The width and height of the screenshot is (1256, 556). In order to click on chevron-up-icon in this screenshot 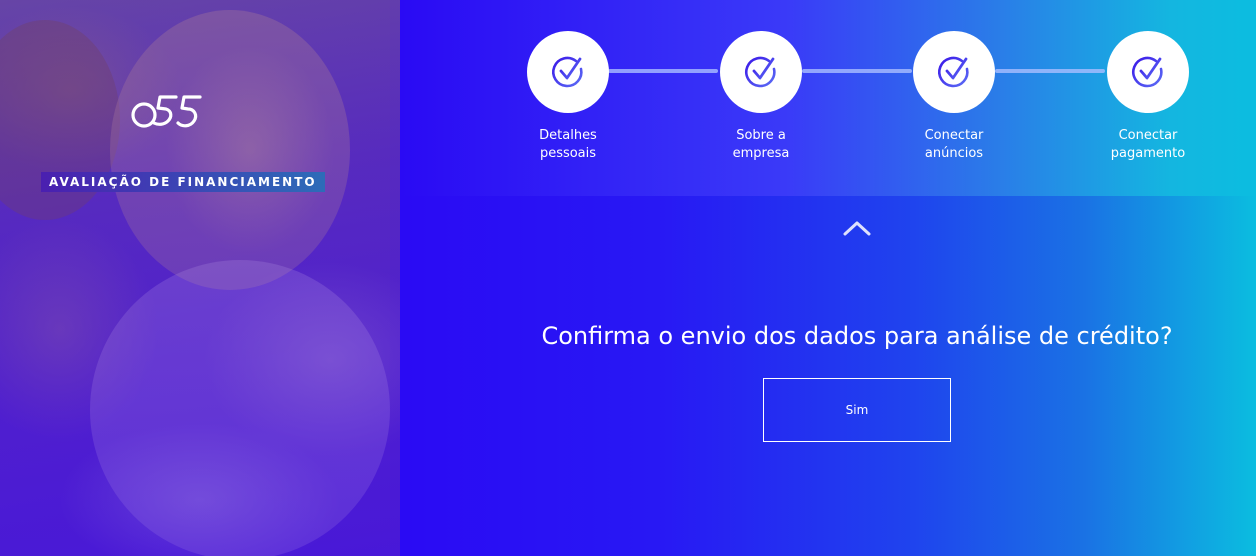, I will do `click(857, 228)`.